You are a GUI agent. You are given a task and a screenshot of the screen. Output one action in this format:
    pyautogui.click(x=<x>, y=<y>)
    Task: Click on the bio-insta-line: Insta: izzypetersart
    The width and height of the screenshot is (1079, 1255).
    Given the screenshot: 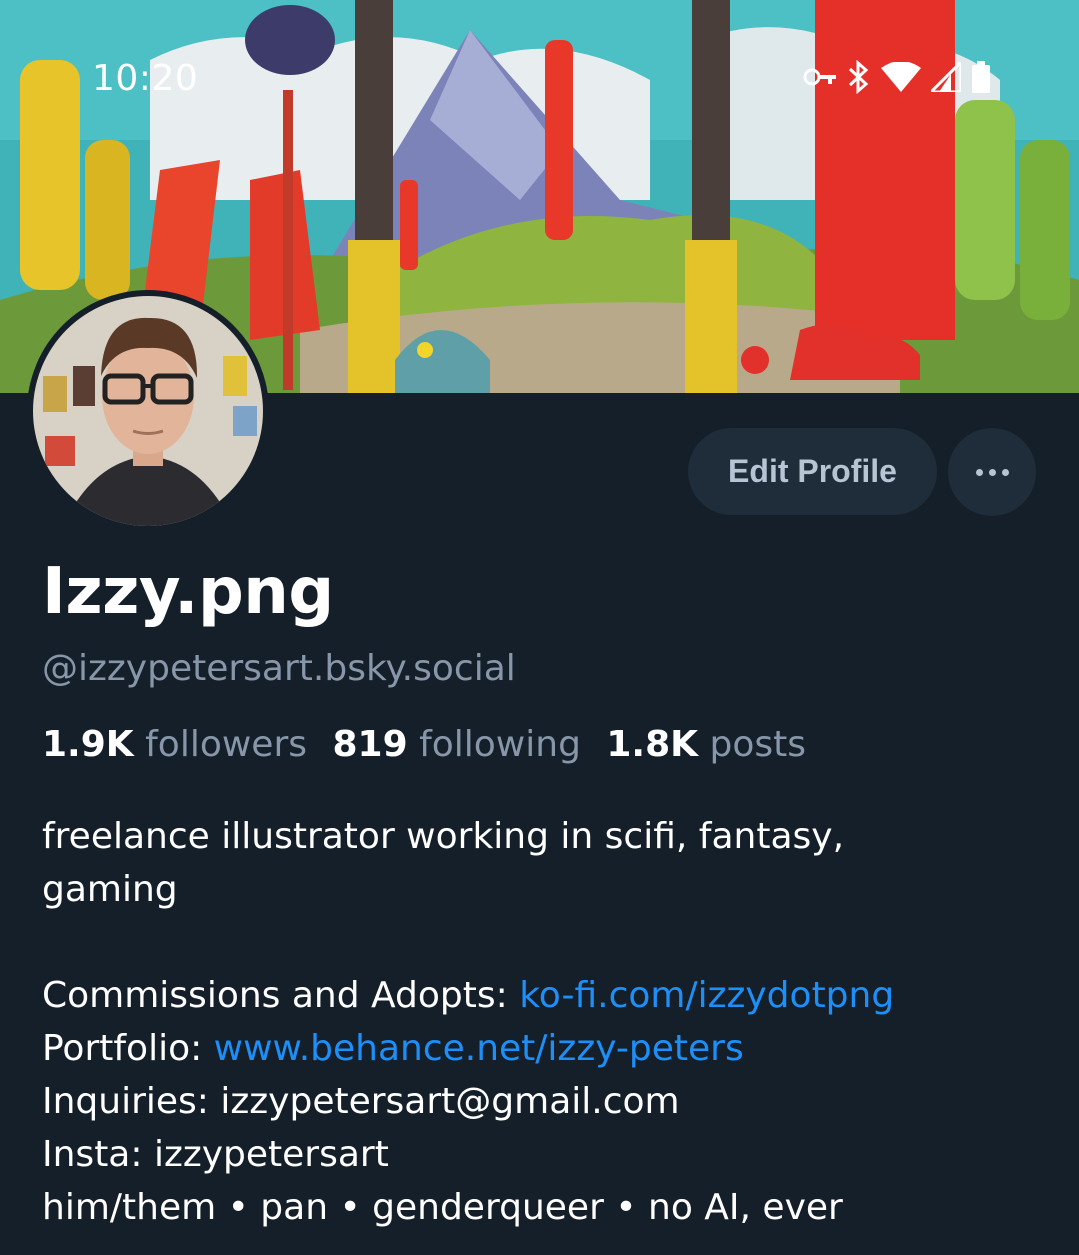 What is the action you would take?
    pyautogui.click(x=215, y=1154)
    